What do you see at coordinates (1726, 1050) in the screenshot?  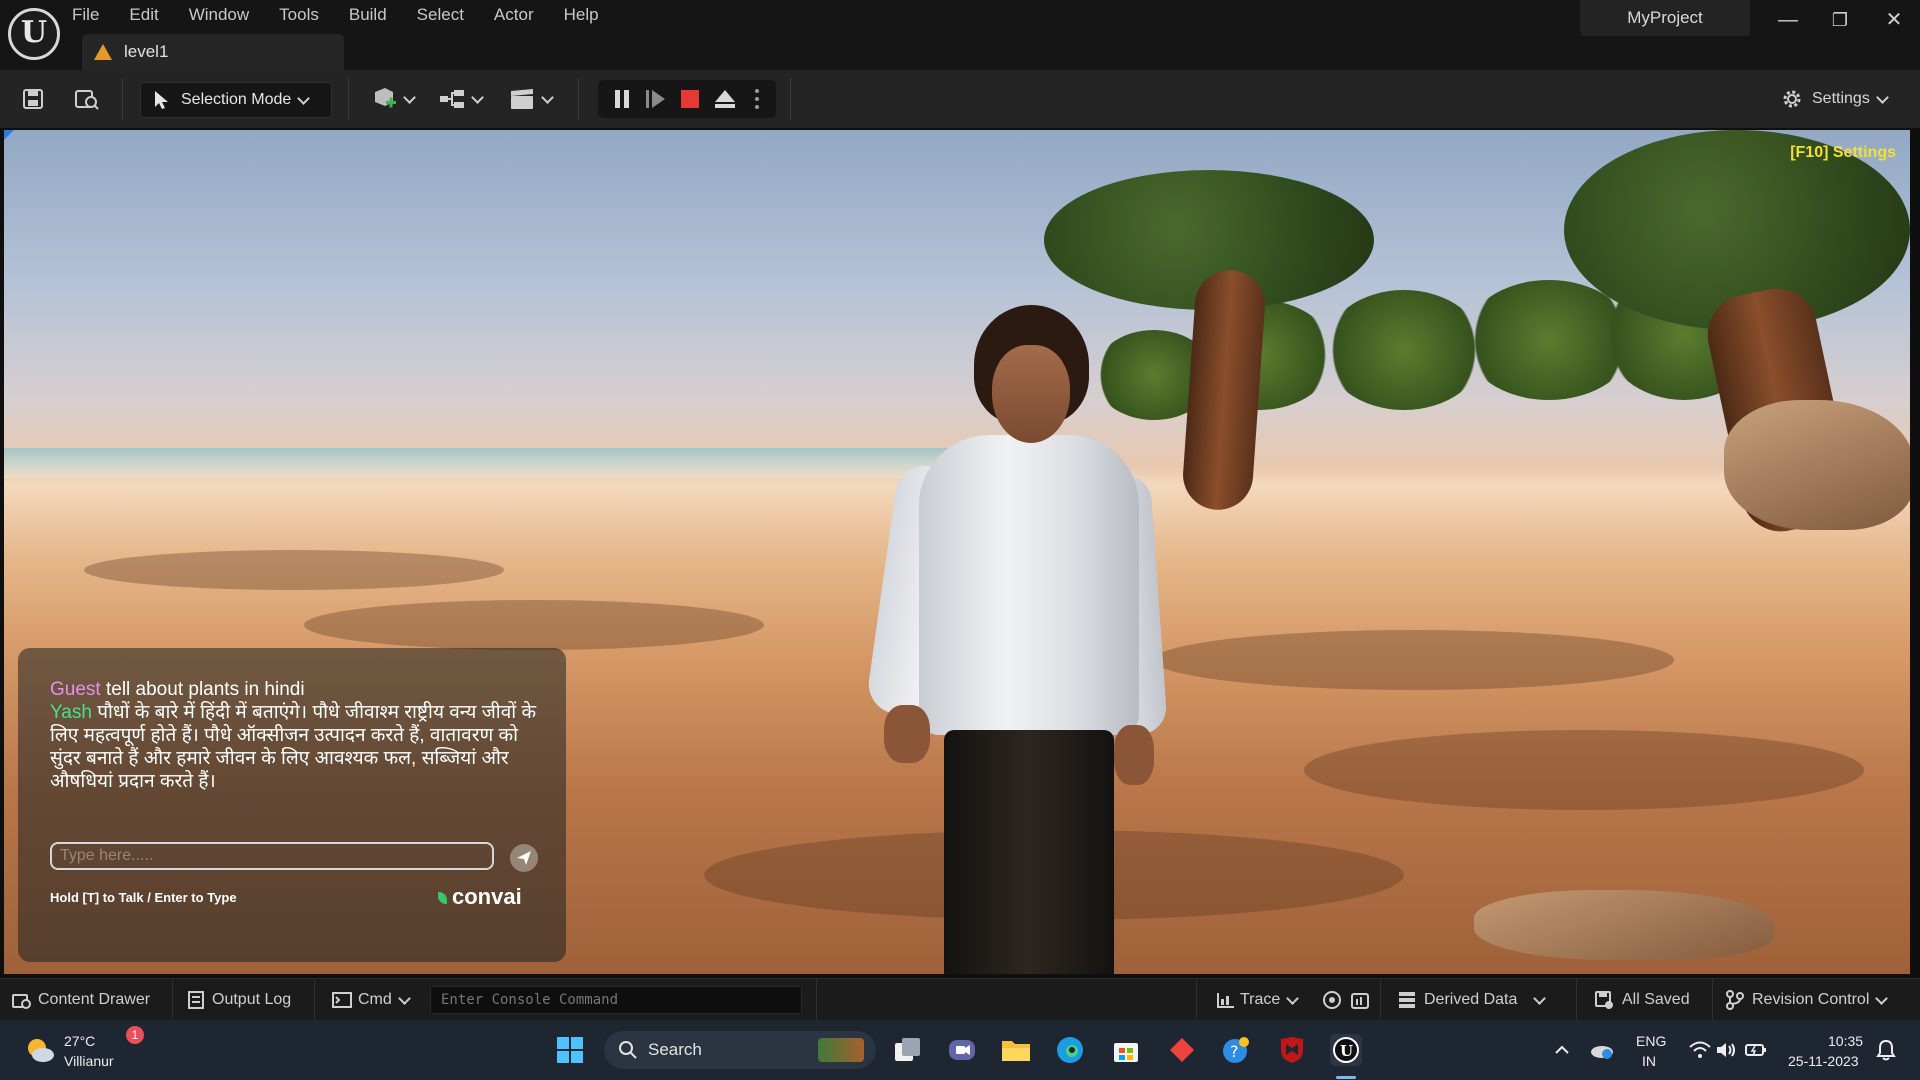 I see `volume-icon` at bounding box center [1726, 1050].